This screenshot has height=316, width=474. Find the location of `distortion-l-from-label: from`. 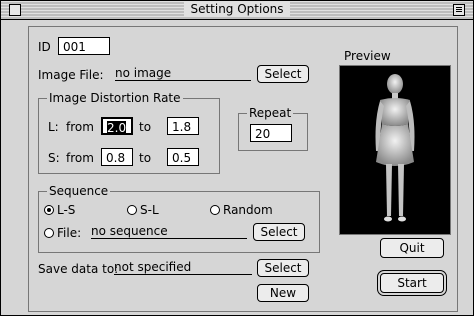

distortion-l-from-label: from is located at coordinates (80, 127).